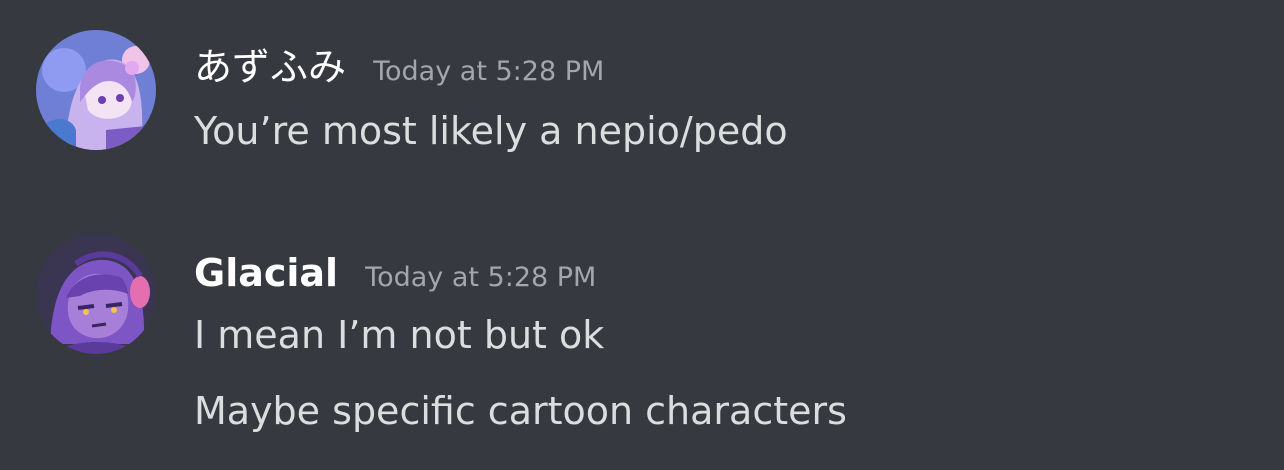  What do you see at coordinates (270, 67) in the screenshot?
I see `username: あずふみ` at bounding box center [270, 67].